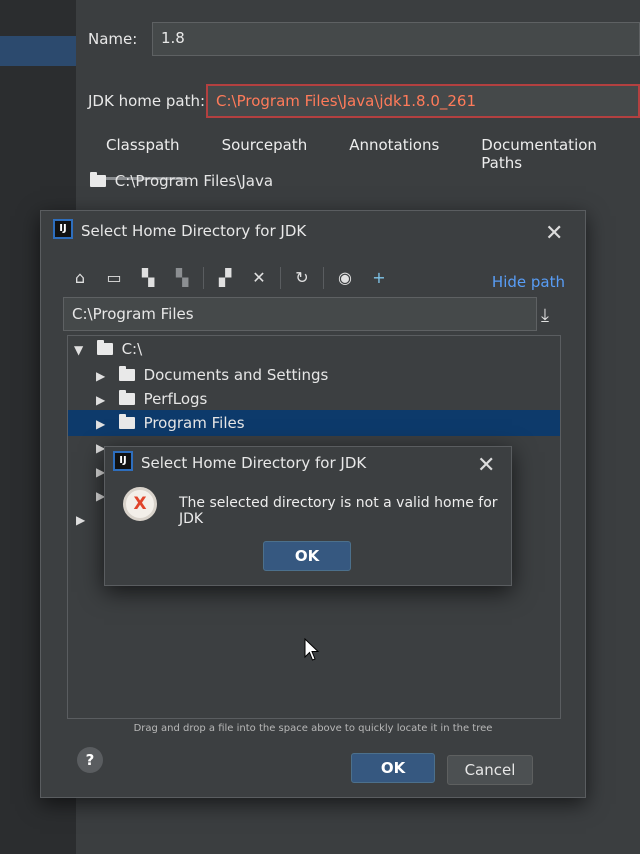  I want to click on popup-close-icon: ✕, so click(486, 466).